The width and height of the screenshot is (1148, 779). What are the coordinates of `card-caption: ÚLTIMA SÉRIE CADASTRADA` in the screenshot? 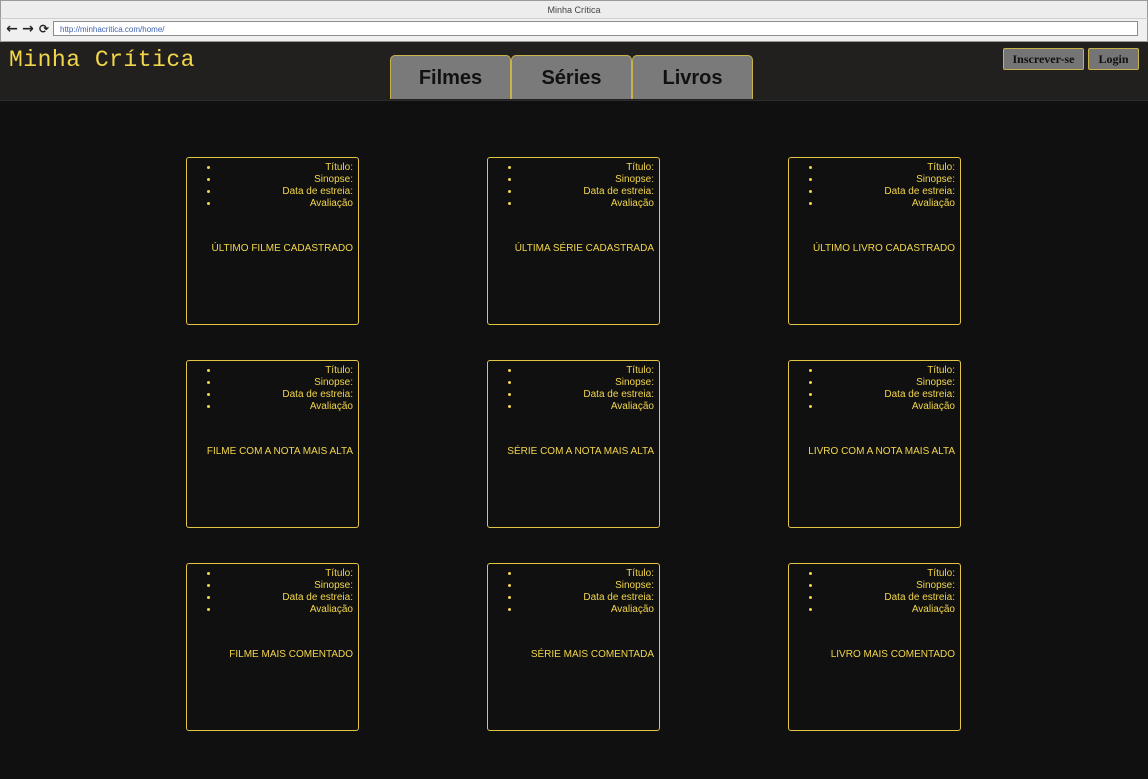 It's located at (584, 248).